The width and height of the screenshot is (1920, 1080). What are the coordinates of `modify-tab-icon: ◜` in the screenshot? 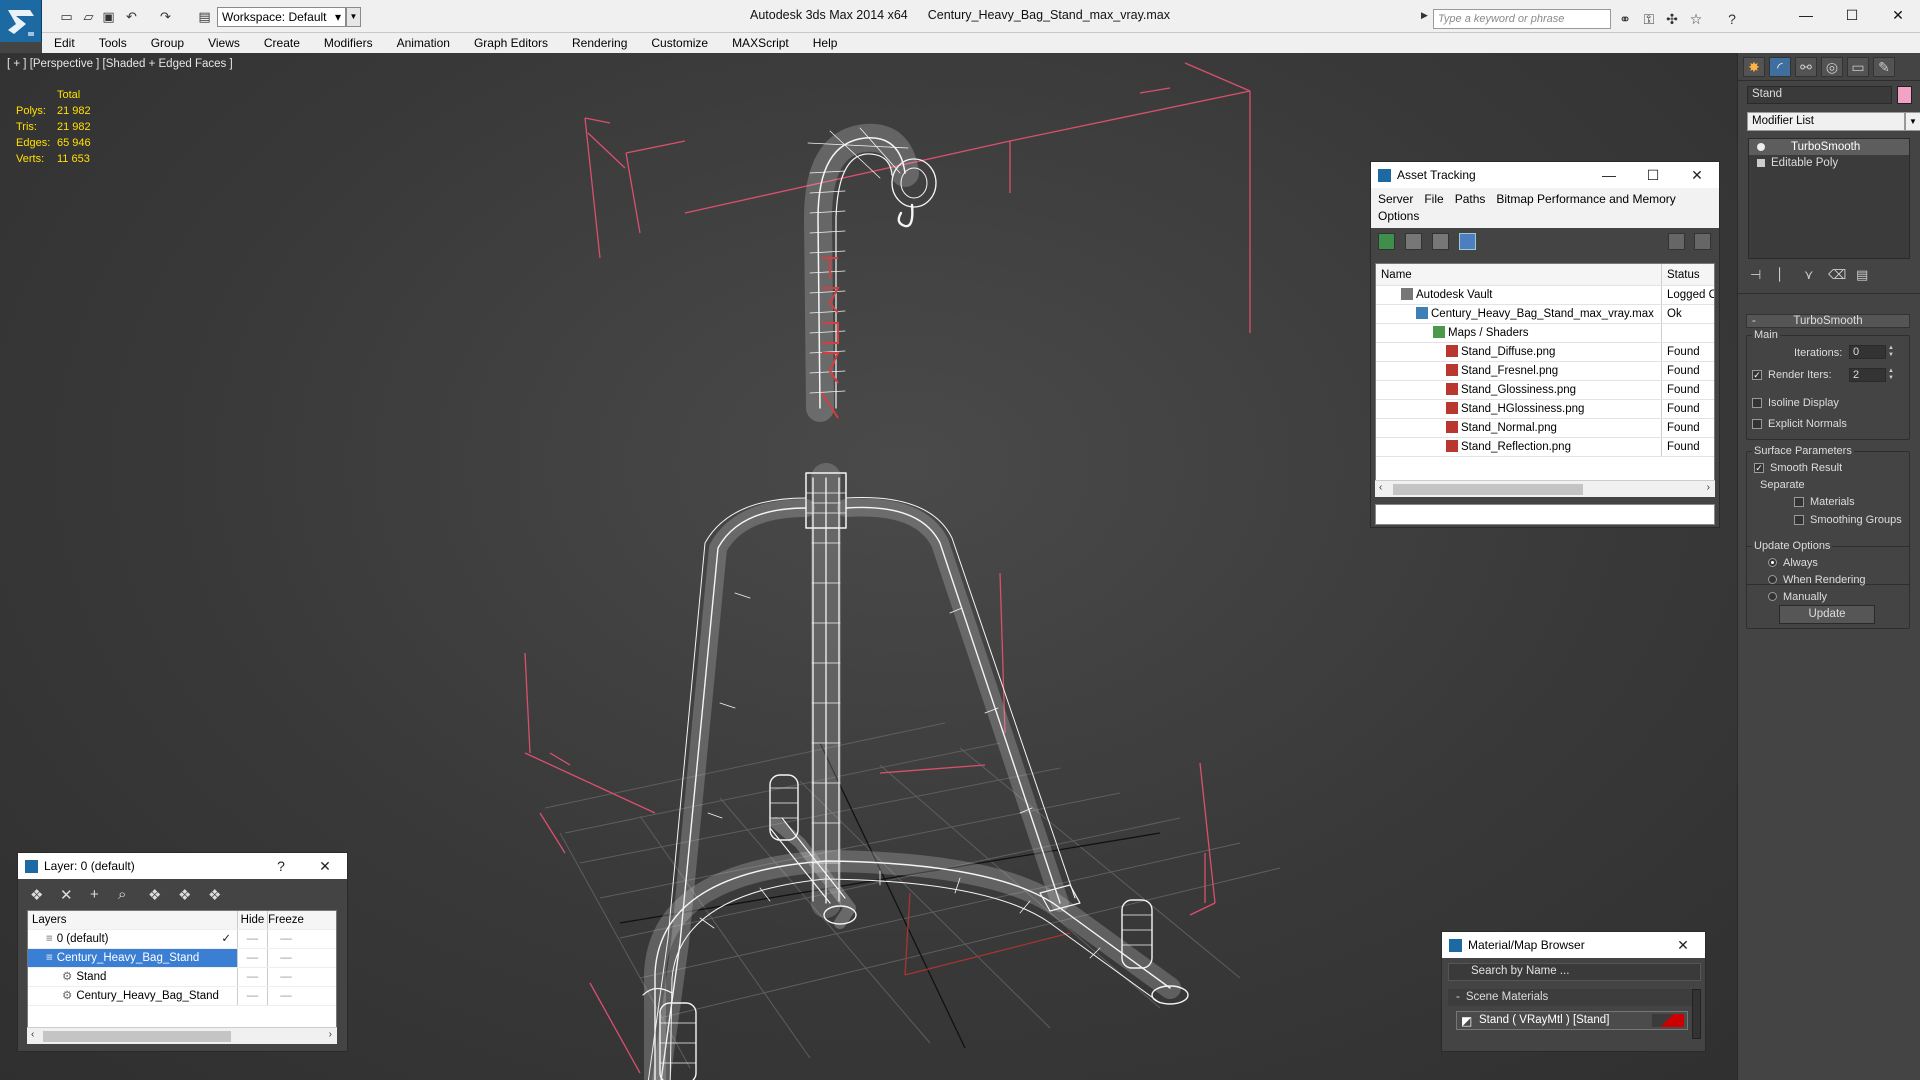 It's located at (1780, 67).